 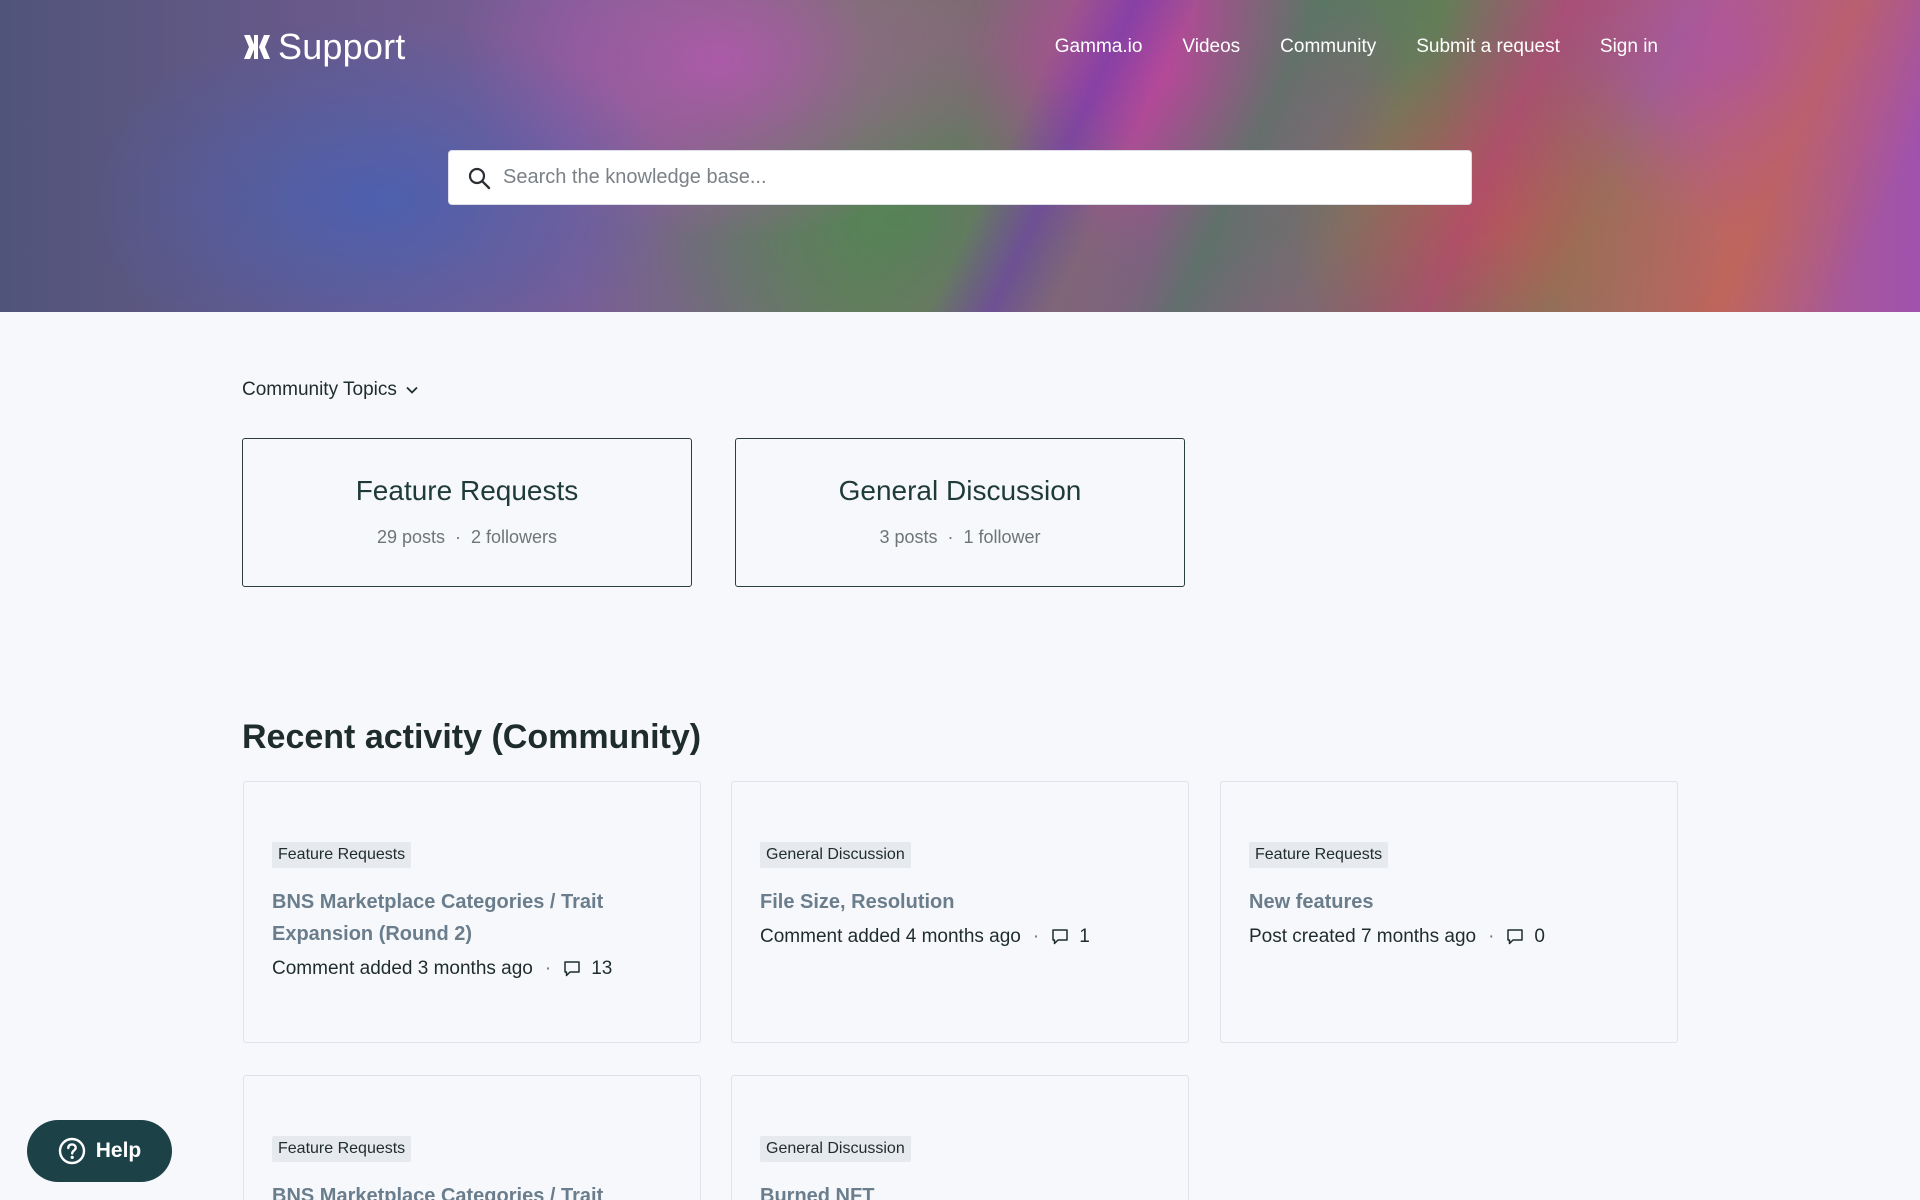 I want to click on activity-meta: Comment added 3 months ago · 13, so click(x=472, y=969).